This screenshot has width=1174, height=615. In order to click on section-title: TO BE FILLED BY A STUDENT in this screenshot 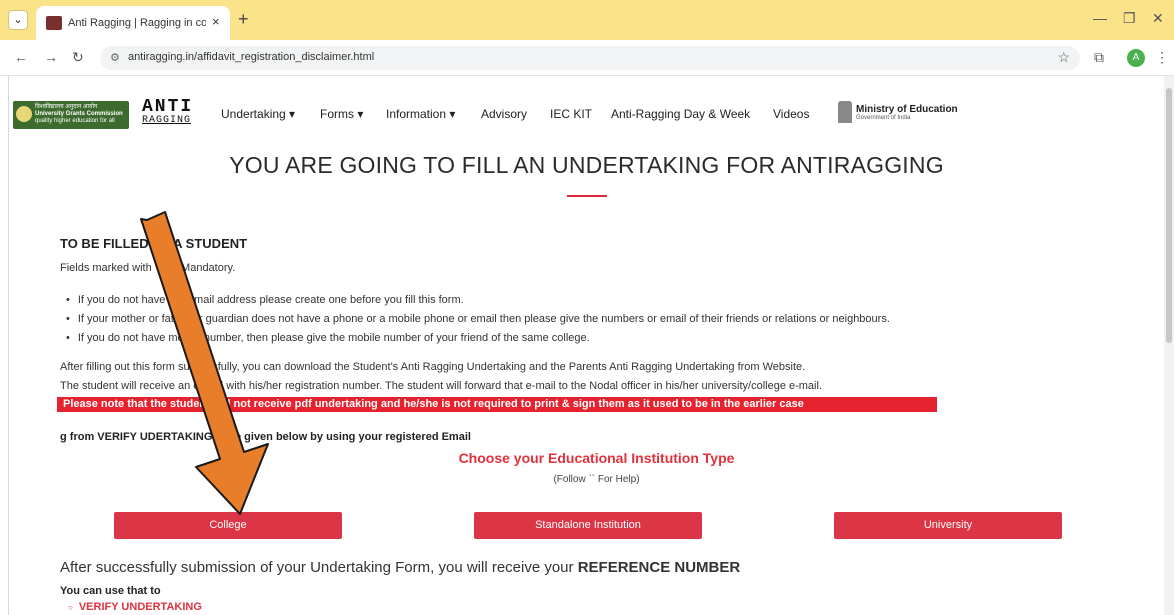, I will do `click(154, 243)`.